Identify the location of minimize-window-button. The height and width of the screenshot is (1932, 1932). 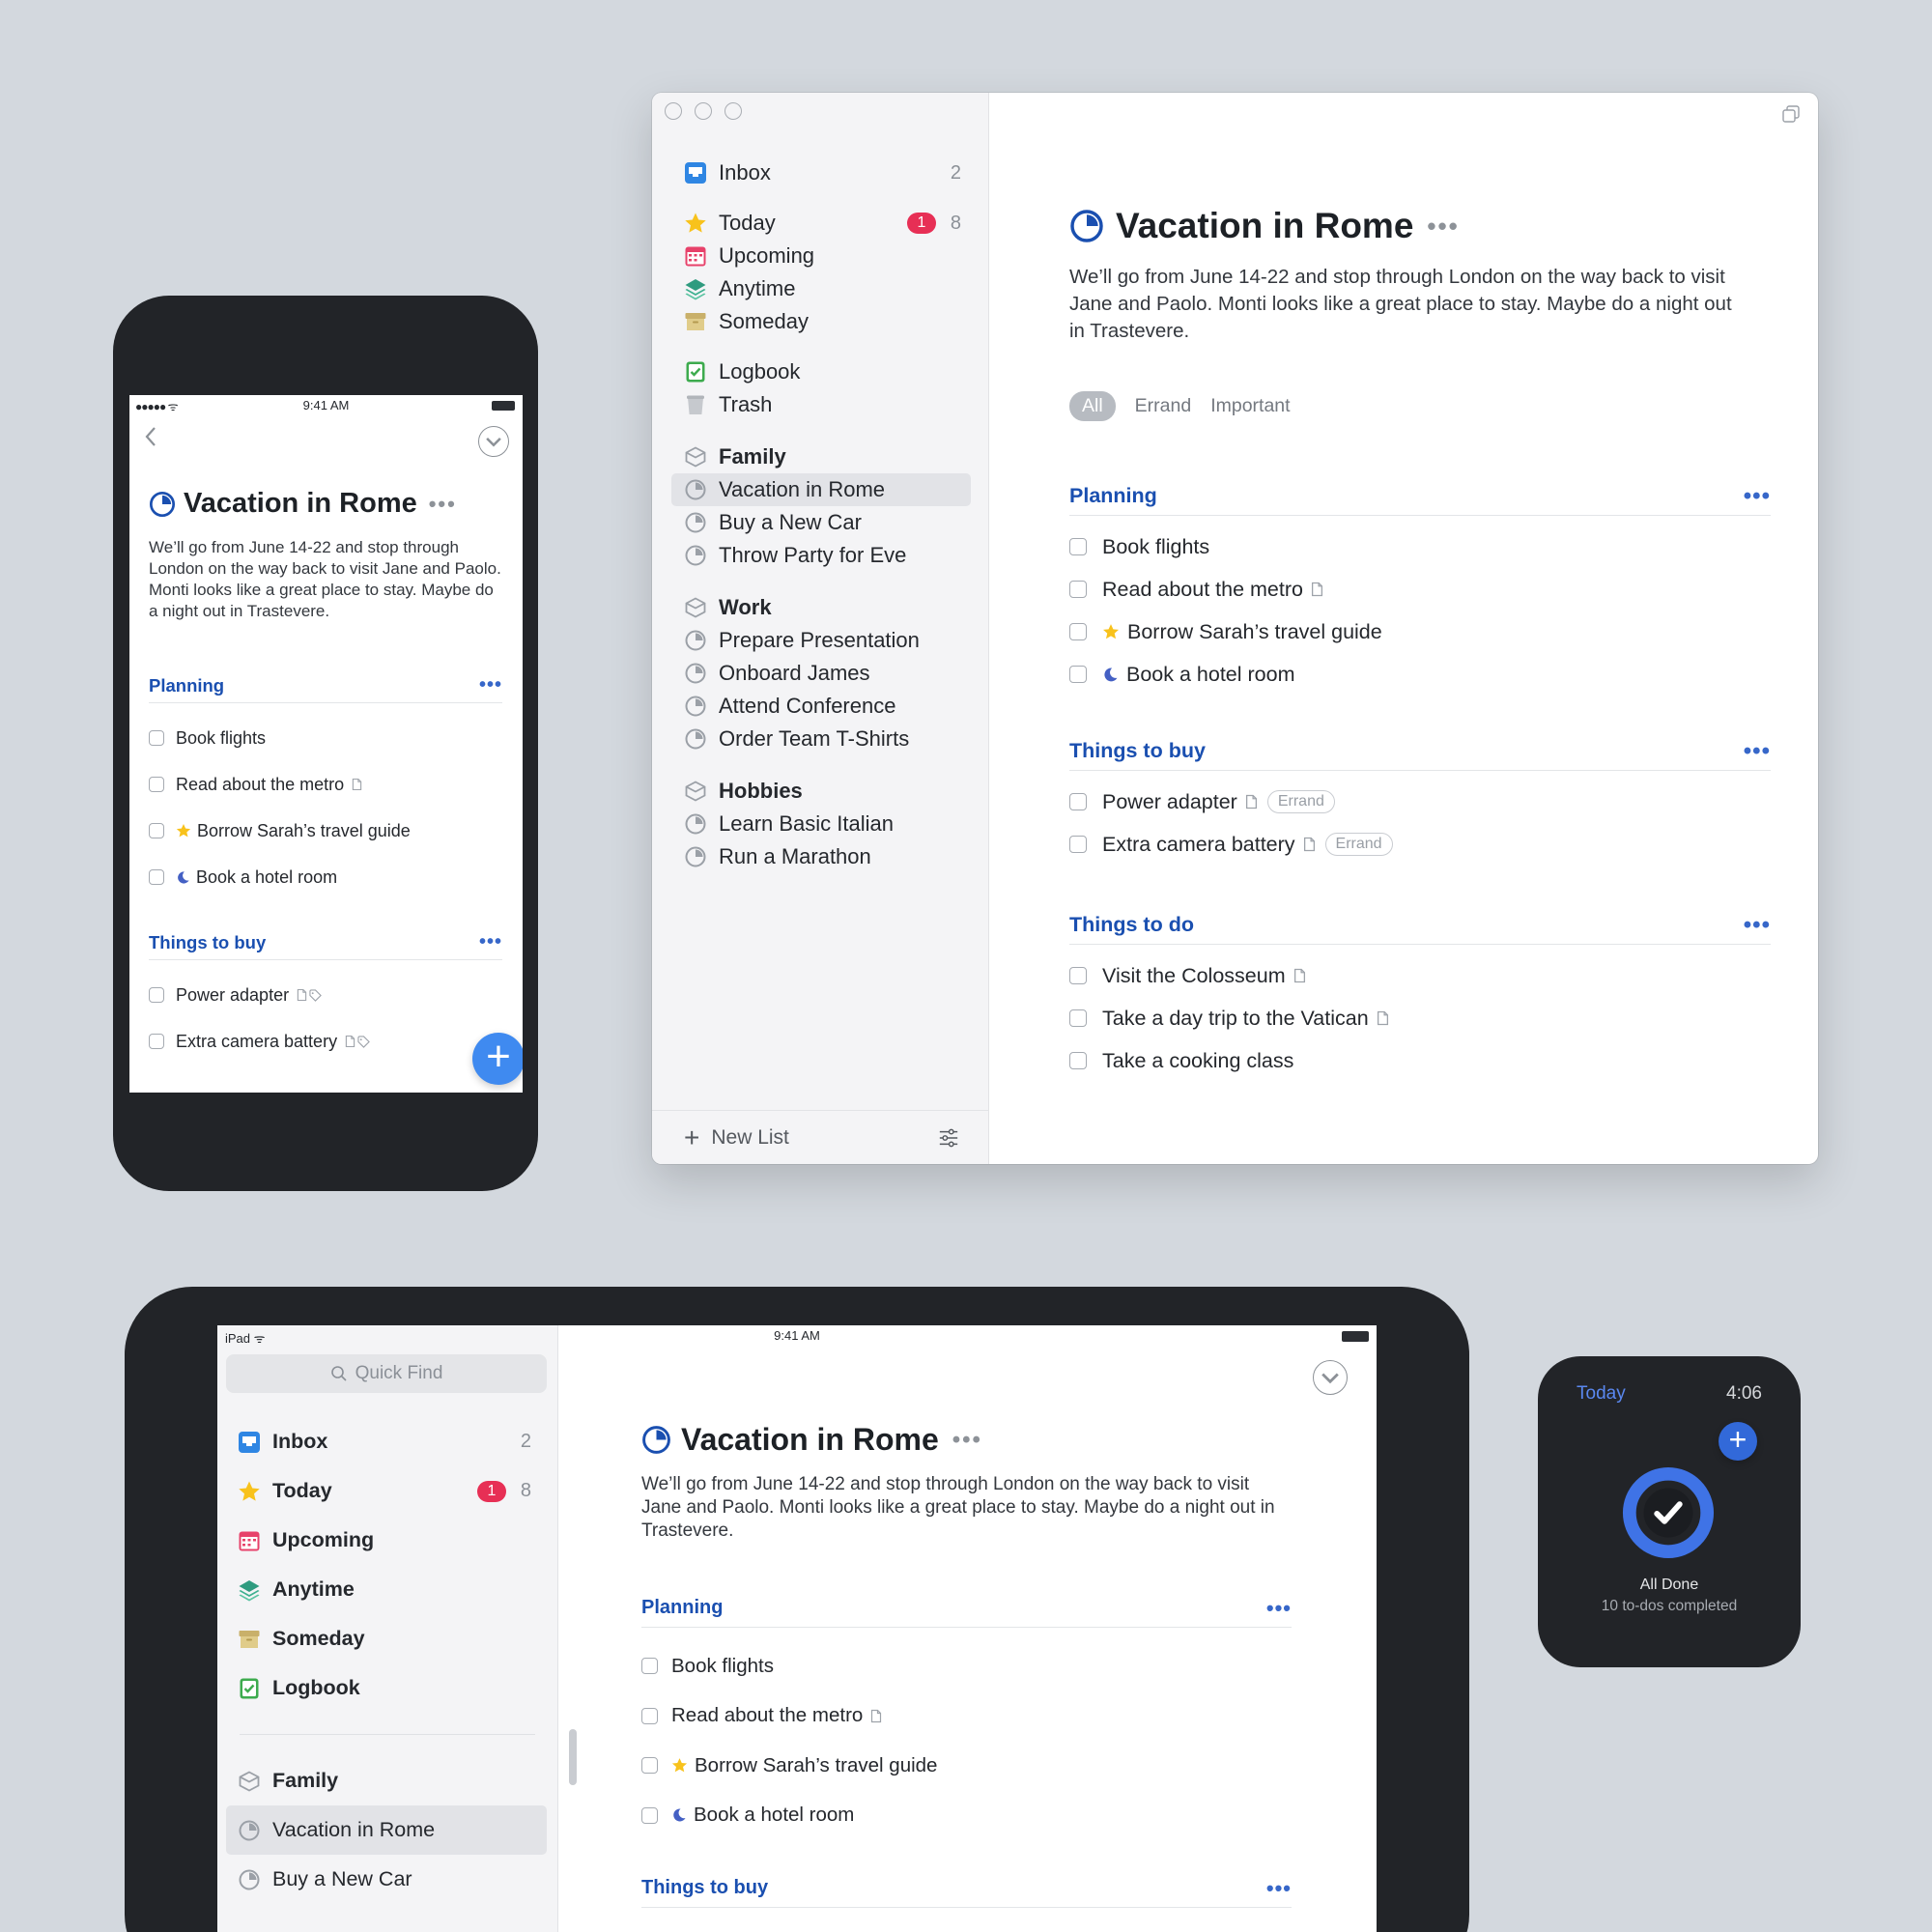
(703, 111).